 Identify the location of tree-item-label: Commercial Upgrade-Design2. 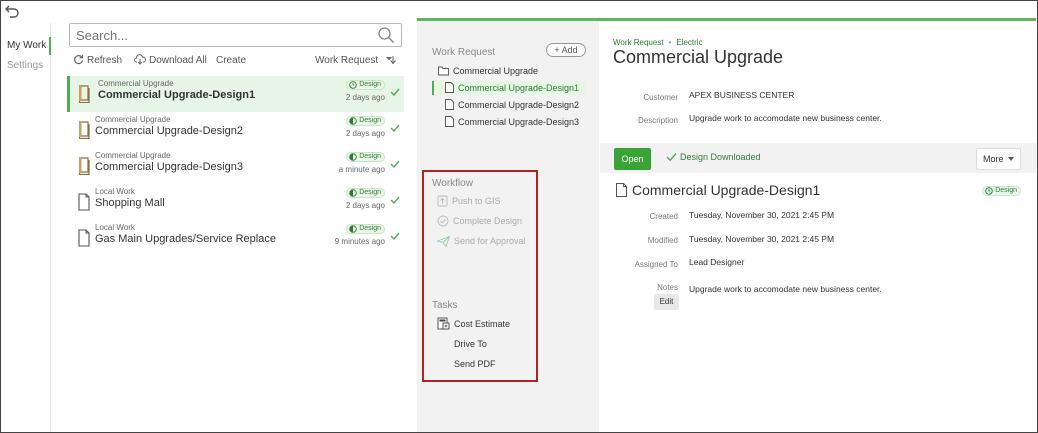
(519, 105).